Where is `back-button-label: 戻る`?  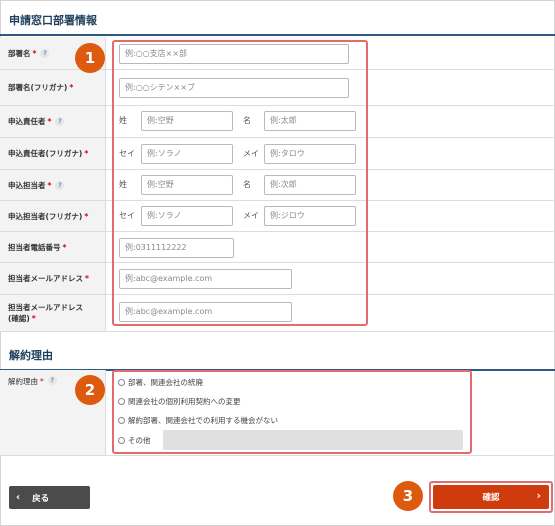 back-button-label: 戻る is located at coordinates (41, 498).